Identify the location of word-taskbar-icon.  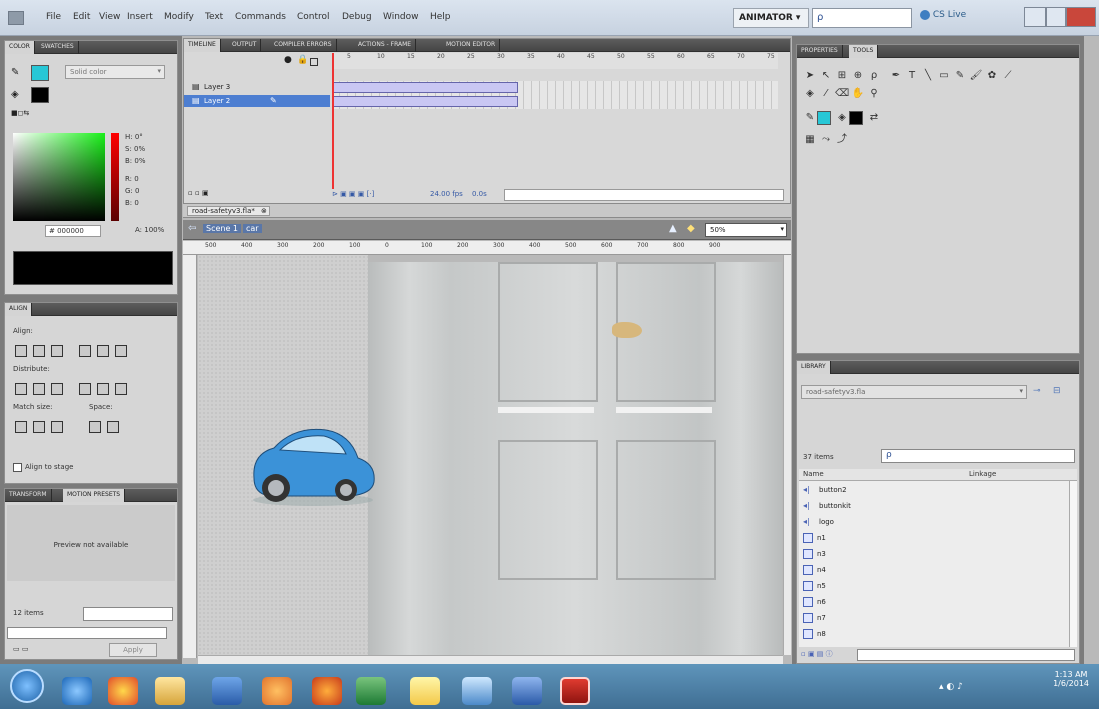
(527, 691).